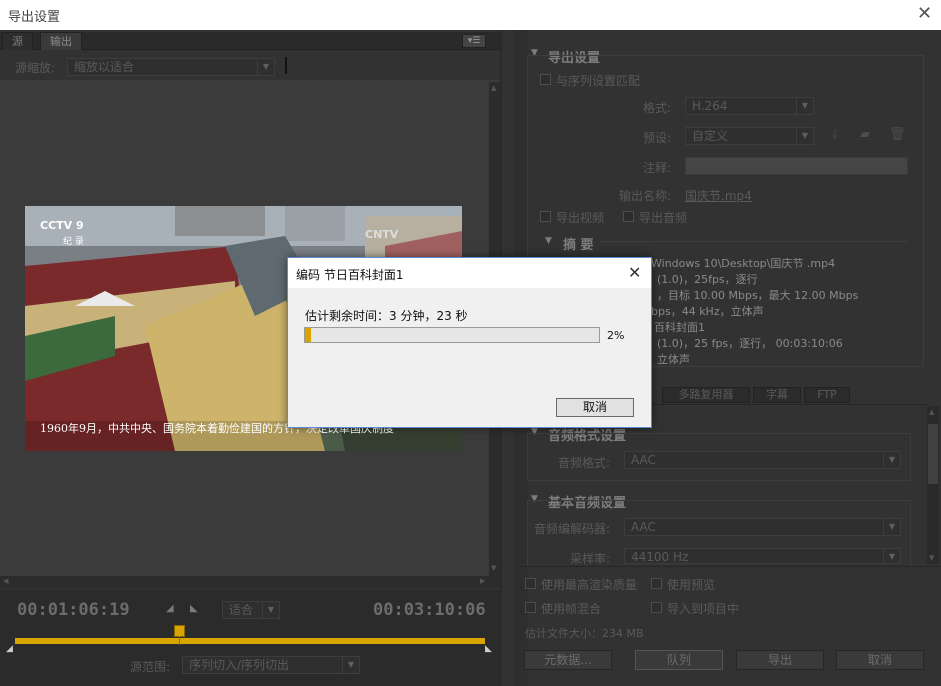 The width and height of the screenshot is (941, 686). Describe the element at coordinates (780, 660) in the screenshot. I see `export-button: 导出` at that location.